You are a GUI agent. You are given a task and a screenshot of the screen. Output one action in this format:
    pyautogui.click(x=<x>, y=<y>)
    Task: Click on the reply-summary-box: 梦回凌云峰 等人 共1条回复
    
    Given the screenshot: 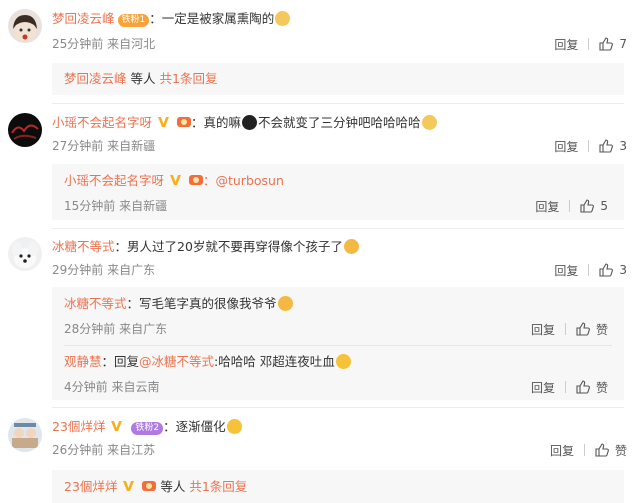 What is the action you would take?
    pyautogui.click(x=338, y=79)
    